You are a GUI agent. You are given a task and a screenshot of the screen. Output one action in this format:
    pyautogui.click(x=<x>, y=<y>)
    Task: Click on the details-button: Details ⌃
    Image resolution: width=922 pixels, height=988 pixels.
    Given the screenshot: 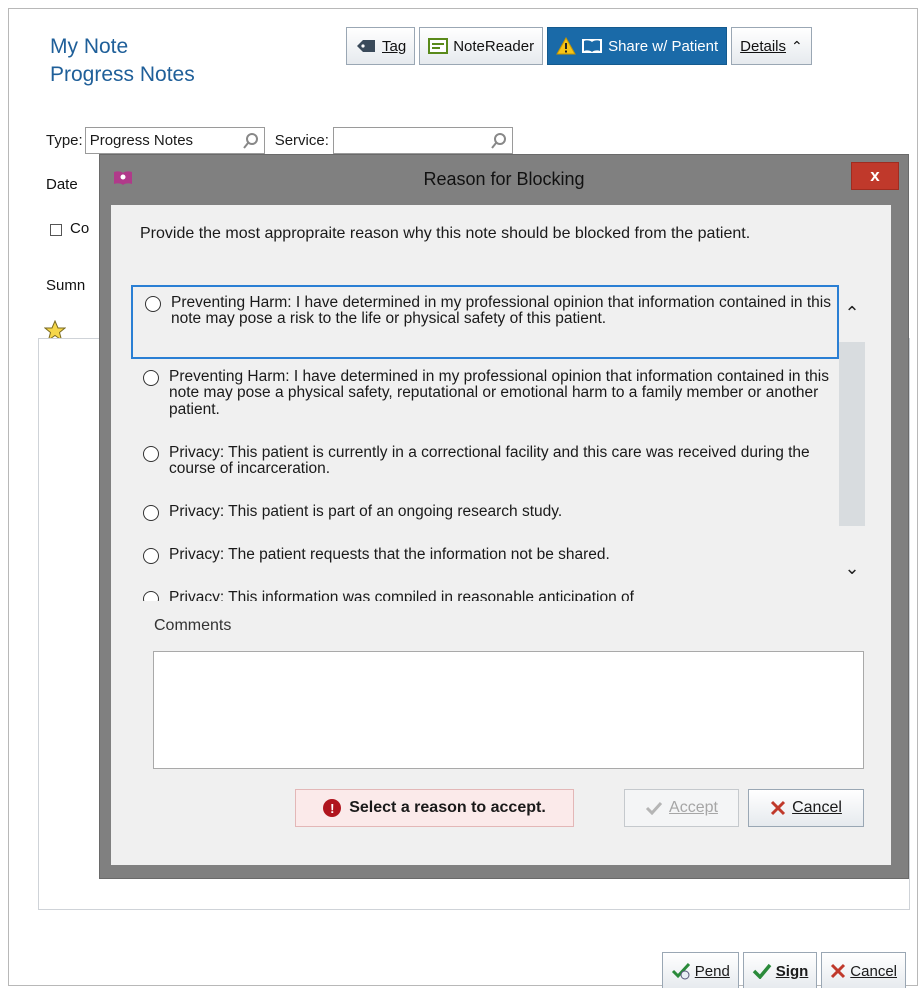 What is the action you would take?
    pyautogui.click(x=771, y=46)
    